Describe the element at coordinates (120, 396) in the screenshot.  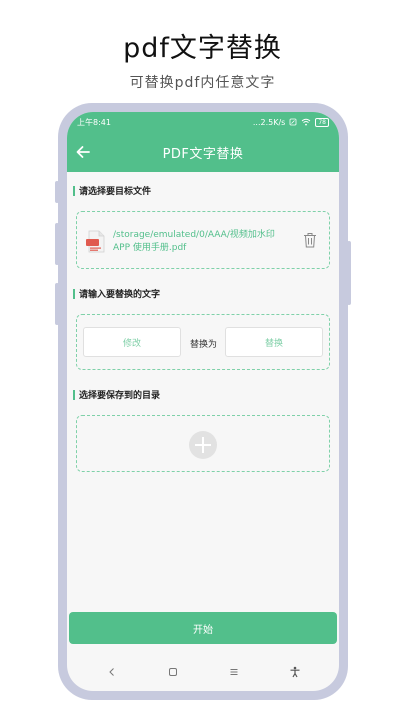
I see `save-section-label-text: 选择要保存到的目录` at that location.